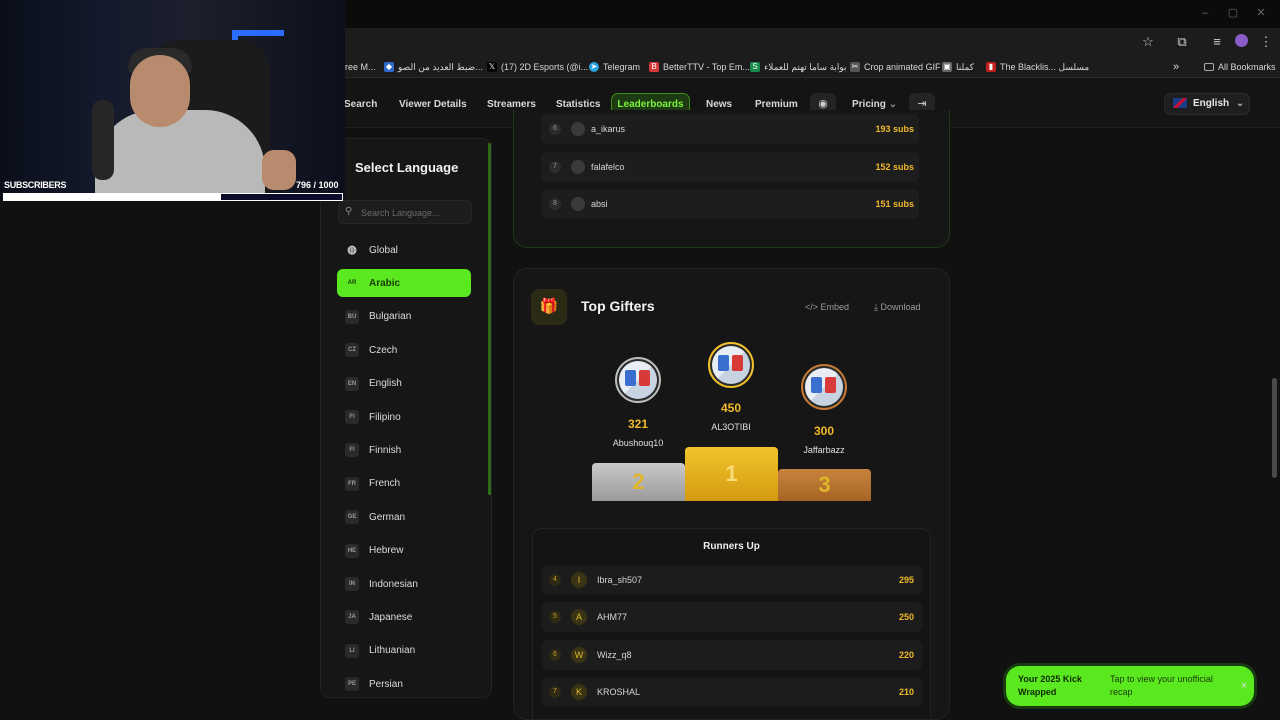  I want to click on minimize-icon: –, so click(1205, 13).